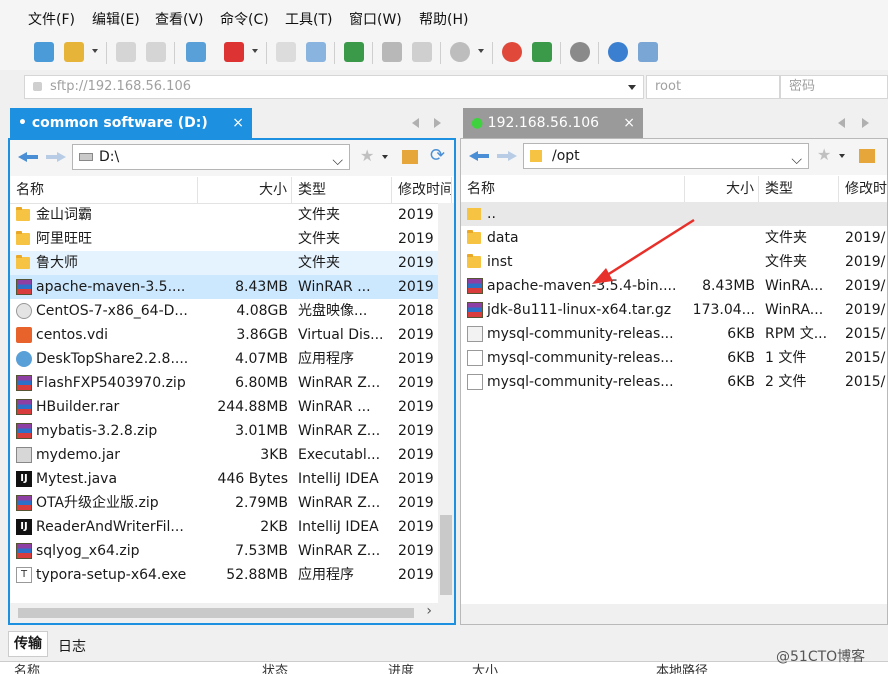 The height and width of the screenshot is (674, 888). I want to click on play-icon, so click(234, 52).